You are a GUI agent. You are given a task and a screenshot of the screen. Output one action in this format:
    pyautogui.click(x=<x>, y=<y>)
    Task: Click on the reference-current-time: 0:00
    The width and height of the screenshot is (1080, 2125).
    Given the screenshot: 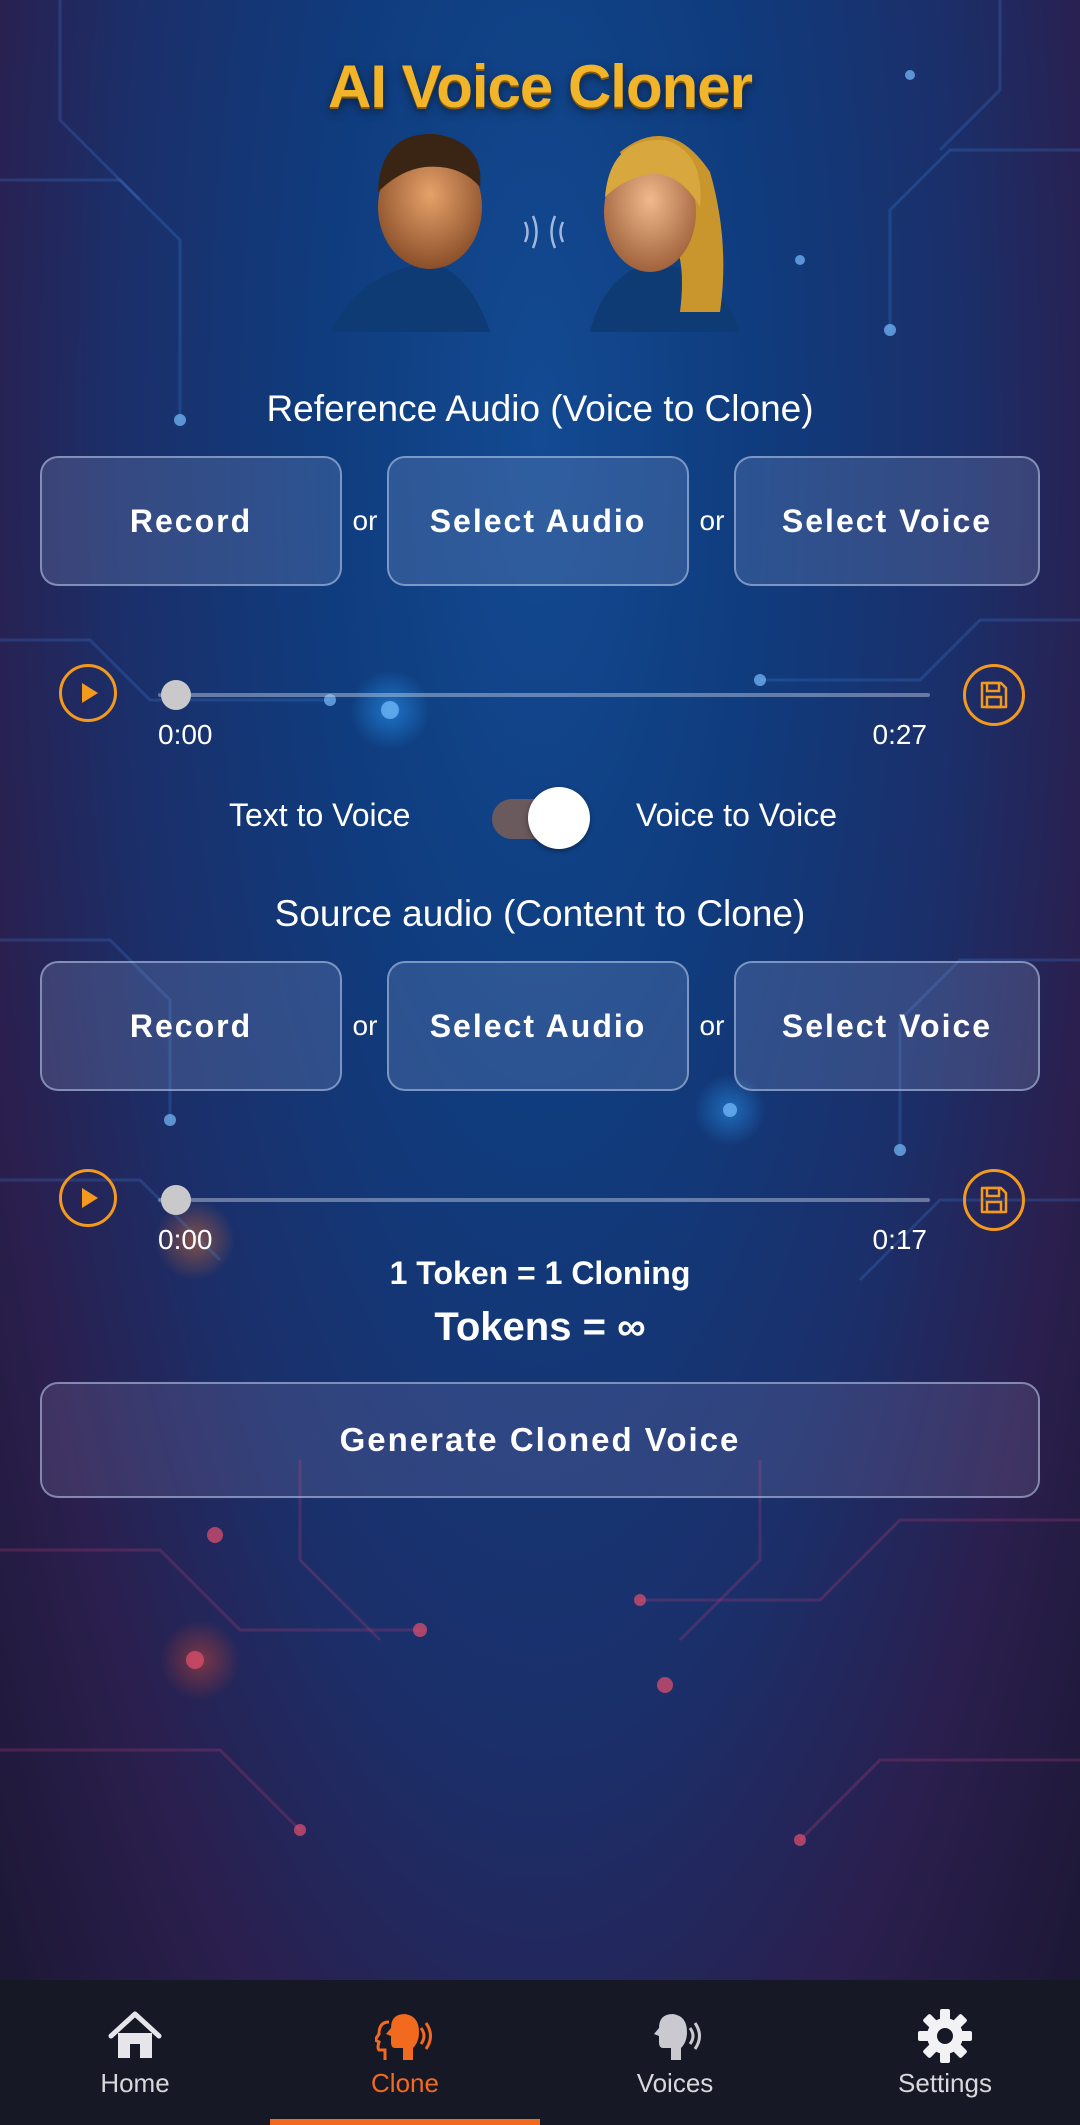 What is the action you would take?
    pyautogui.click(x=185, y=734)
    